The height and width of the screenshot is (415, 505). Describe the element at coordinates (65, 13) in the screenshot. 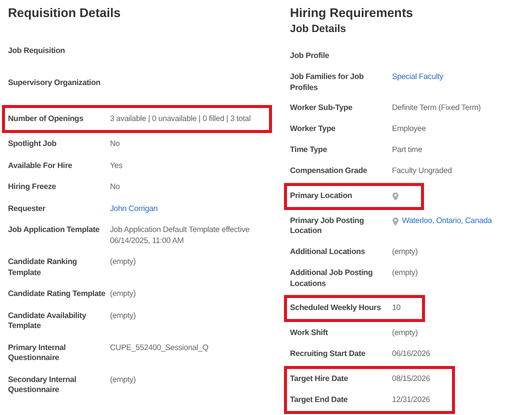

I see `section-title: Requisition Details` at that location.